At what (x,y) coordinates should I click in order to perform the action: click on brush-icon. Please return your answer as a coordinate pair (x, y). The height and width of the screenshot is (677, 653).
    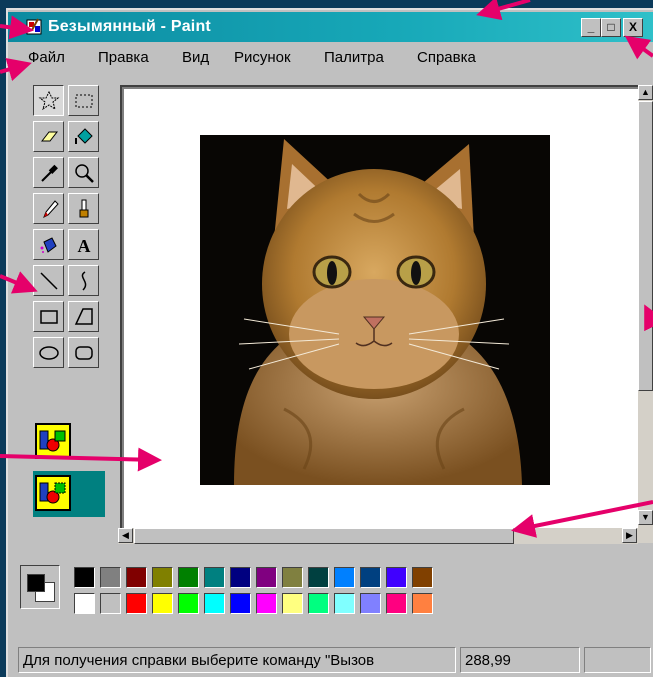
    Looking at the image, I should click on (83, 208).